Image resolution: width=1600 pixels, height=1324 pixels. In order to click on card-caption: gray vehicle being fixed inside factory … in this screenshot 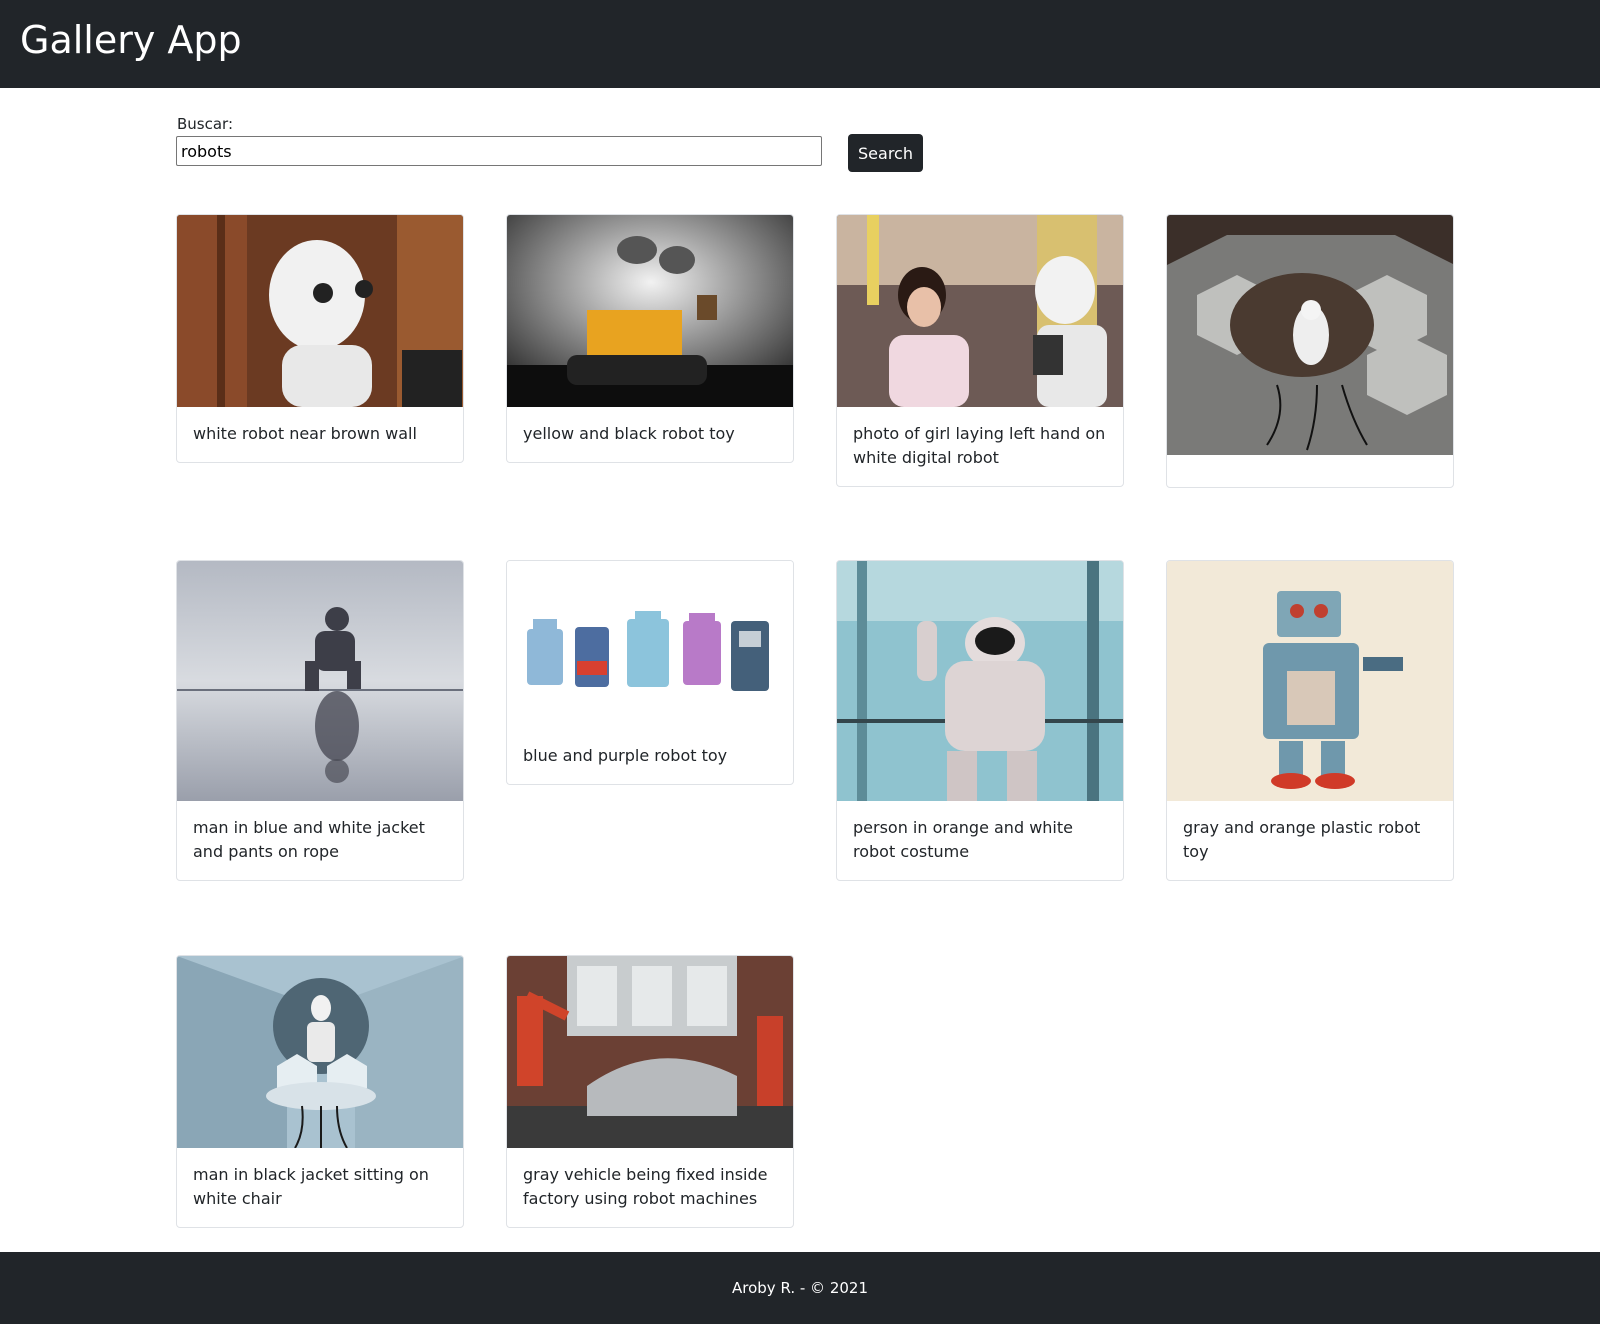, I will do `click(645, 1186)`.